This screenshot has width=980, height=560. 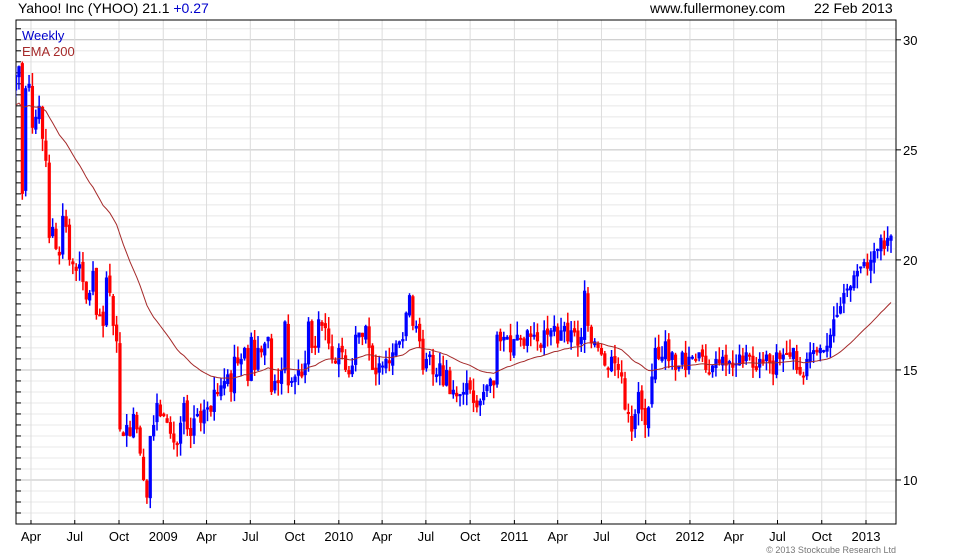 What do you see at coordinates (43, 35) in the screenshot?
I see `legend-weekly: Weekly` at bounding box center [43, 35].